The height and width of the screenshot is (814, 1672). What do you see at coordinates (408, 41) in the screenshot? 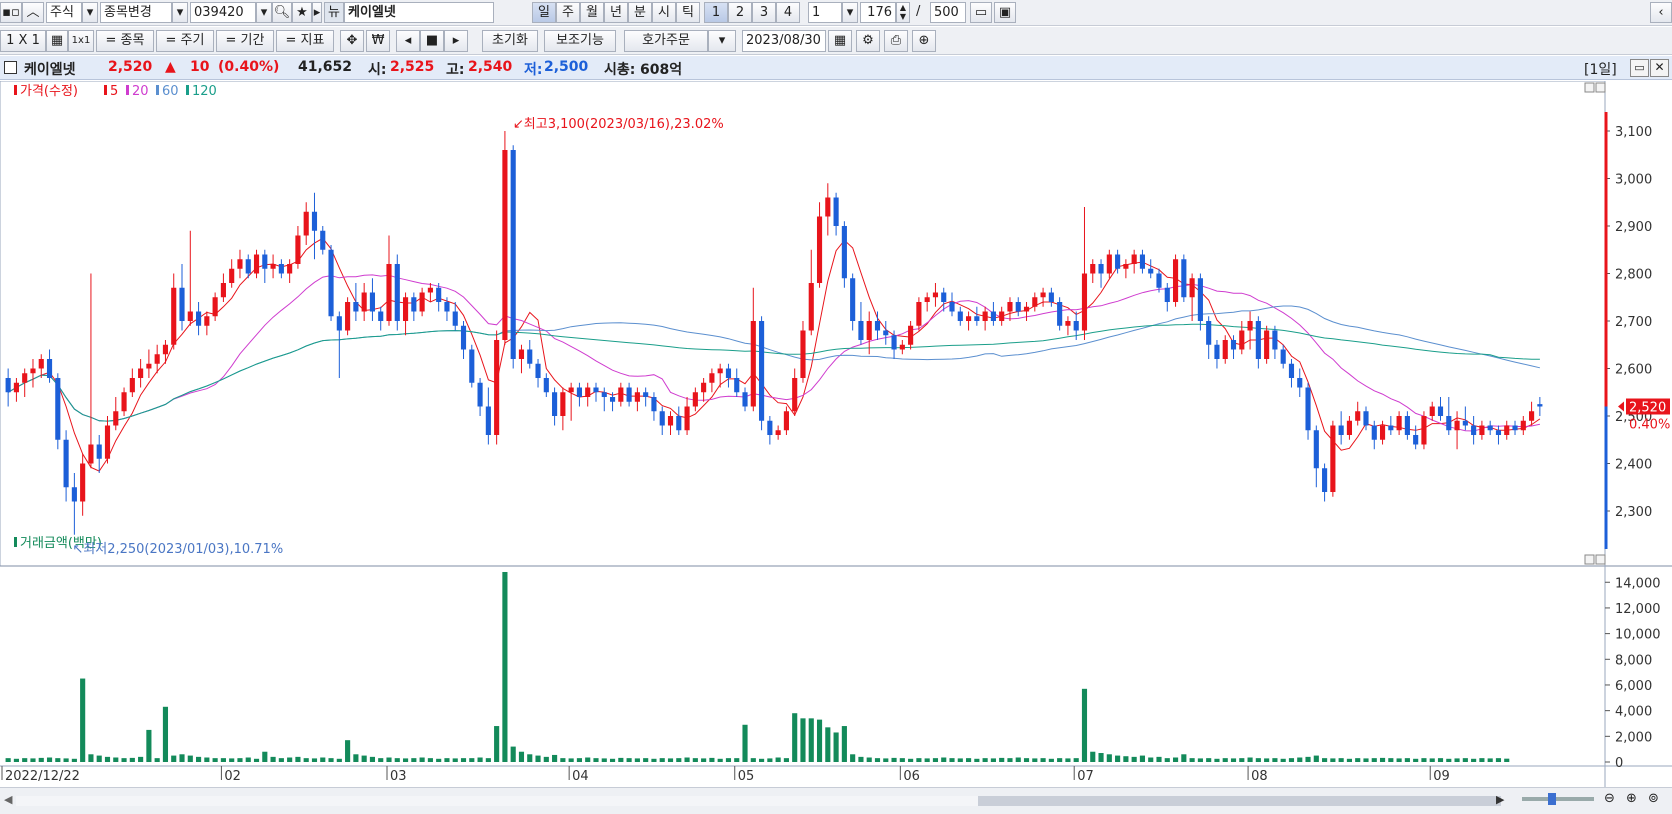
I see `prev-button: ◂` at bounding box center [408, 41].